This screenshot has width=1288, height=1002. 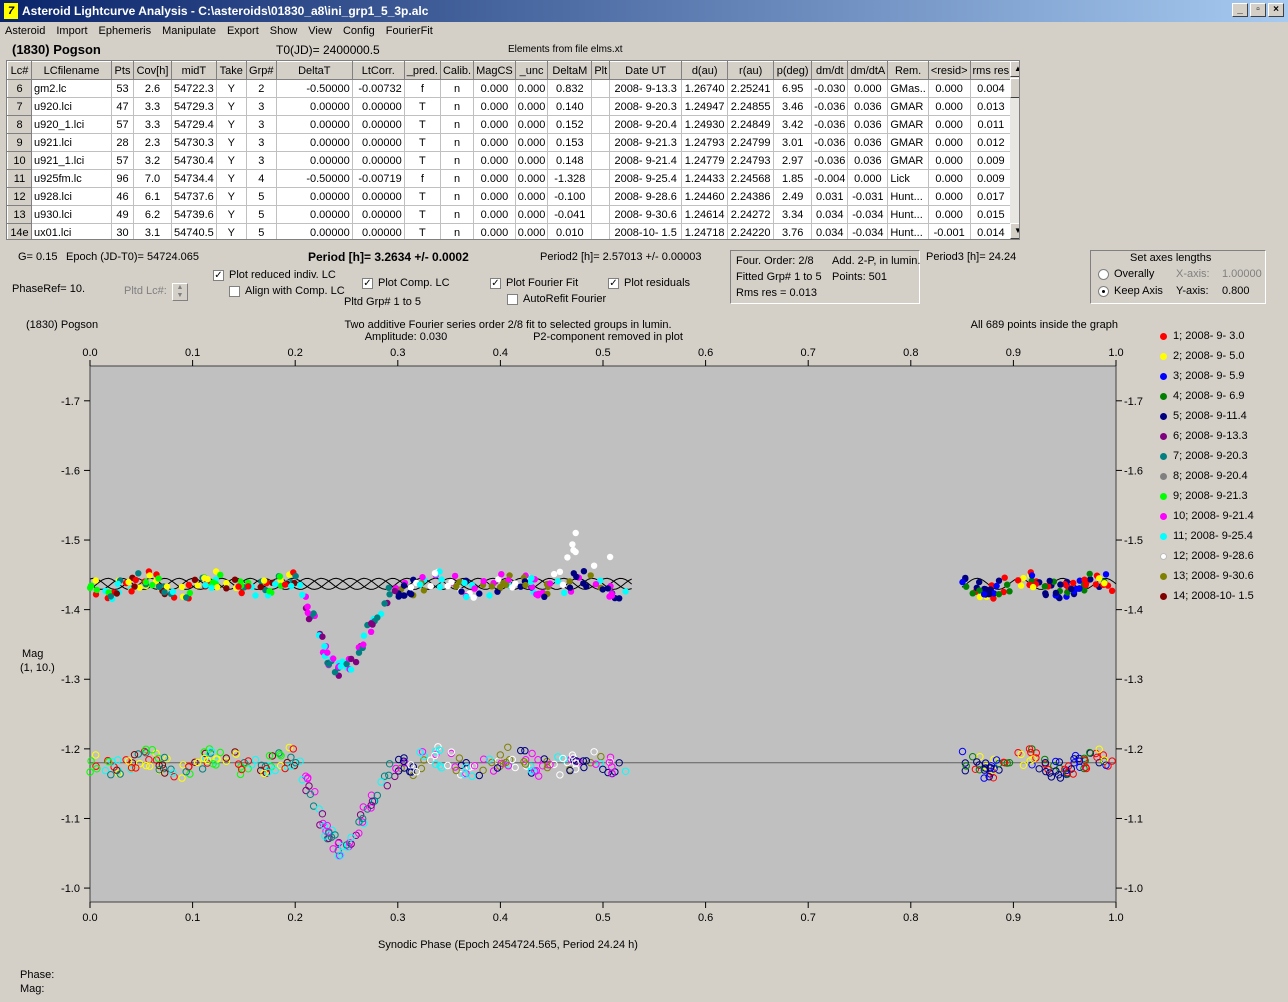 What do you see at coordinates (868, 70) in the screenshot?
I see `column-header: dm/dtA` at bounding box center [868, 70].